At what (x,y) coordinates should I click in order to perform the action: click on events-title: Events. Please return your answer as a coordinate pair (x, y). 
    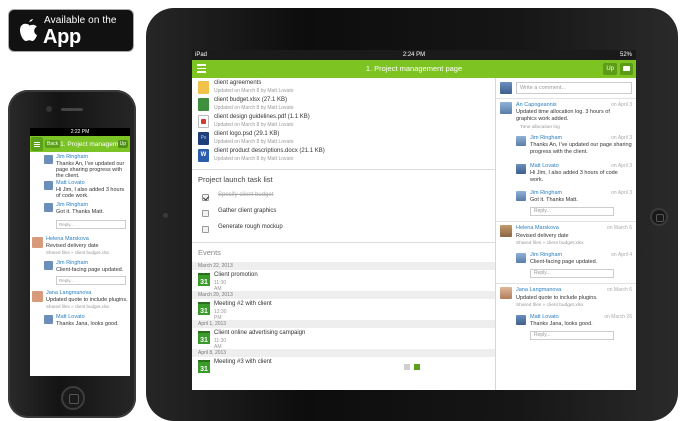
    Looking at the image, I should click on (209, 252).